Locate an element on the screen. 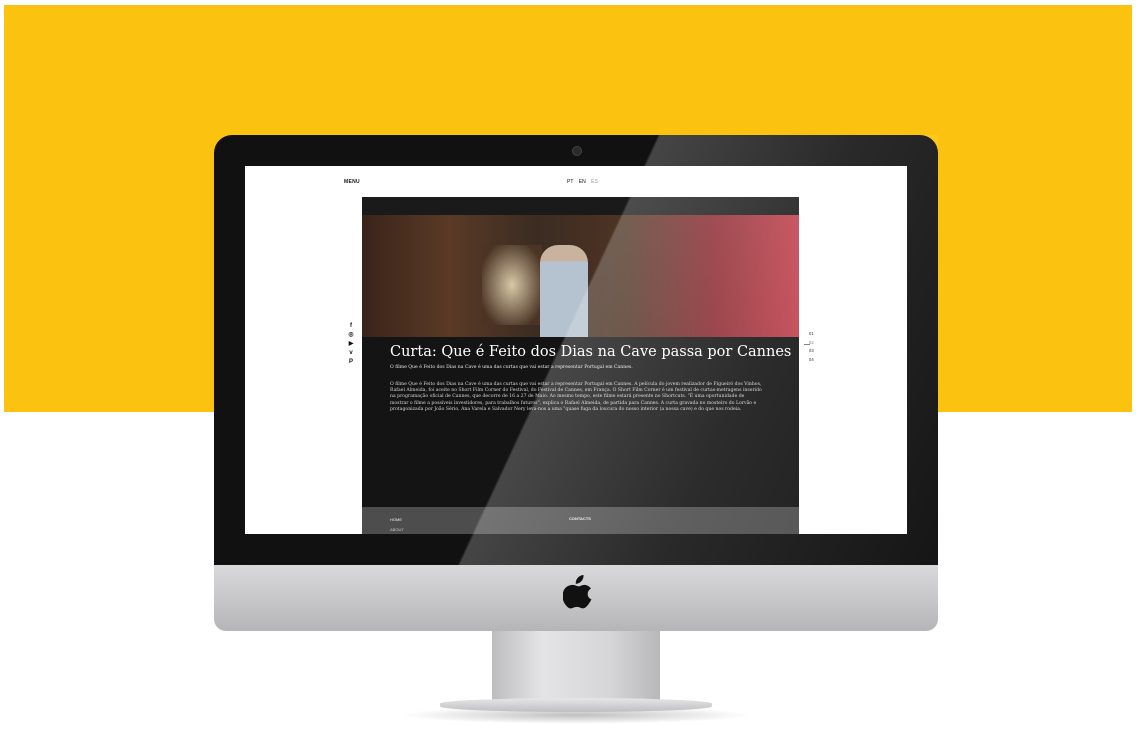 The image size is (1136, 751). camera-icon is located at coordinates (577, 151).